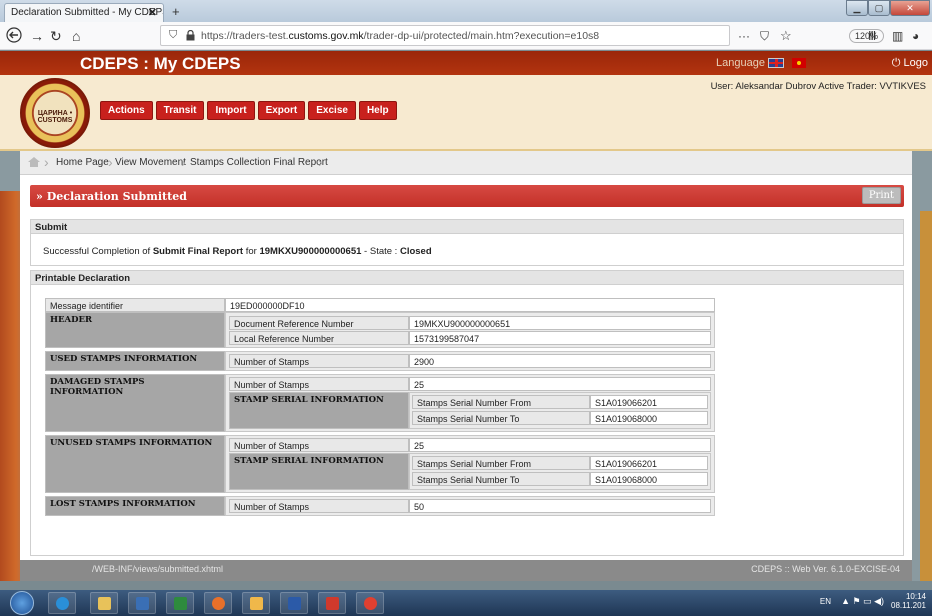 The image size is (932, 616). I want to click on pocket-icon: ⛉, so click(764, 36).